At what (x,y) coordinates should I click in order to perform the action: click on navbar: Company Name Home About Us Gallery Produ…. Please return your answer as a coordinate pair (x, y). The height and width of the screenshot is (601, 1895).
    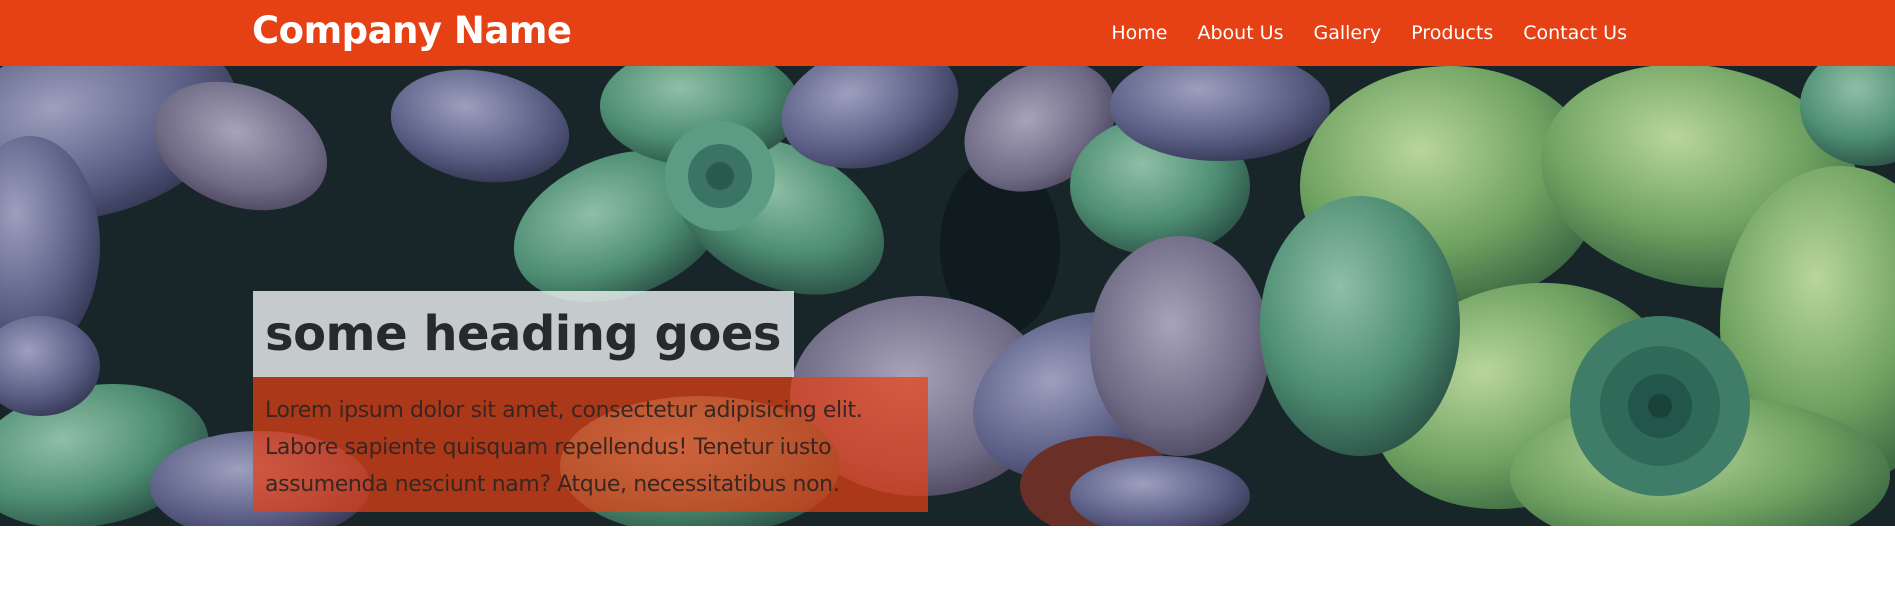
    Looking at the image, I should click on (947, 33).